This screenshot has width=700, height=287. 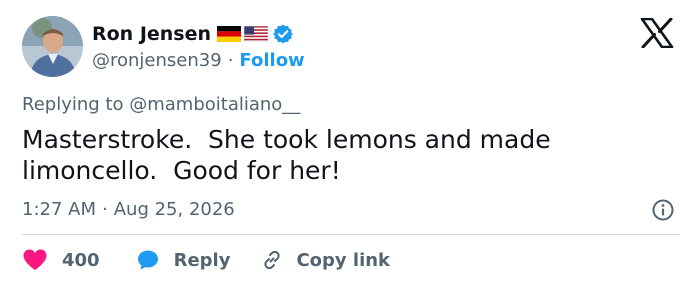 I want to click on author-handle-row: @ronjensen39 · Follow, so click(x=198, y=60).